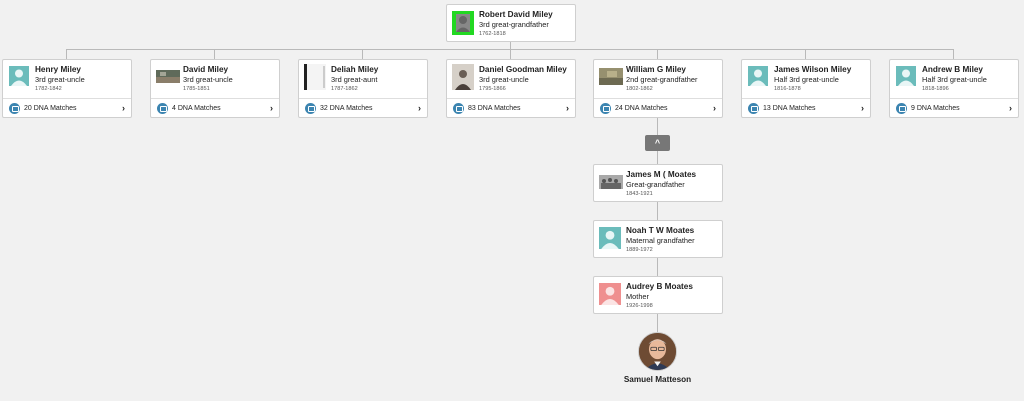 The width and height of the screenshot is (1024, 401). I want to click on avatar-photo, so click(657, 351).